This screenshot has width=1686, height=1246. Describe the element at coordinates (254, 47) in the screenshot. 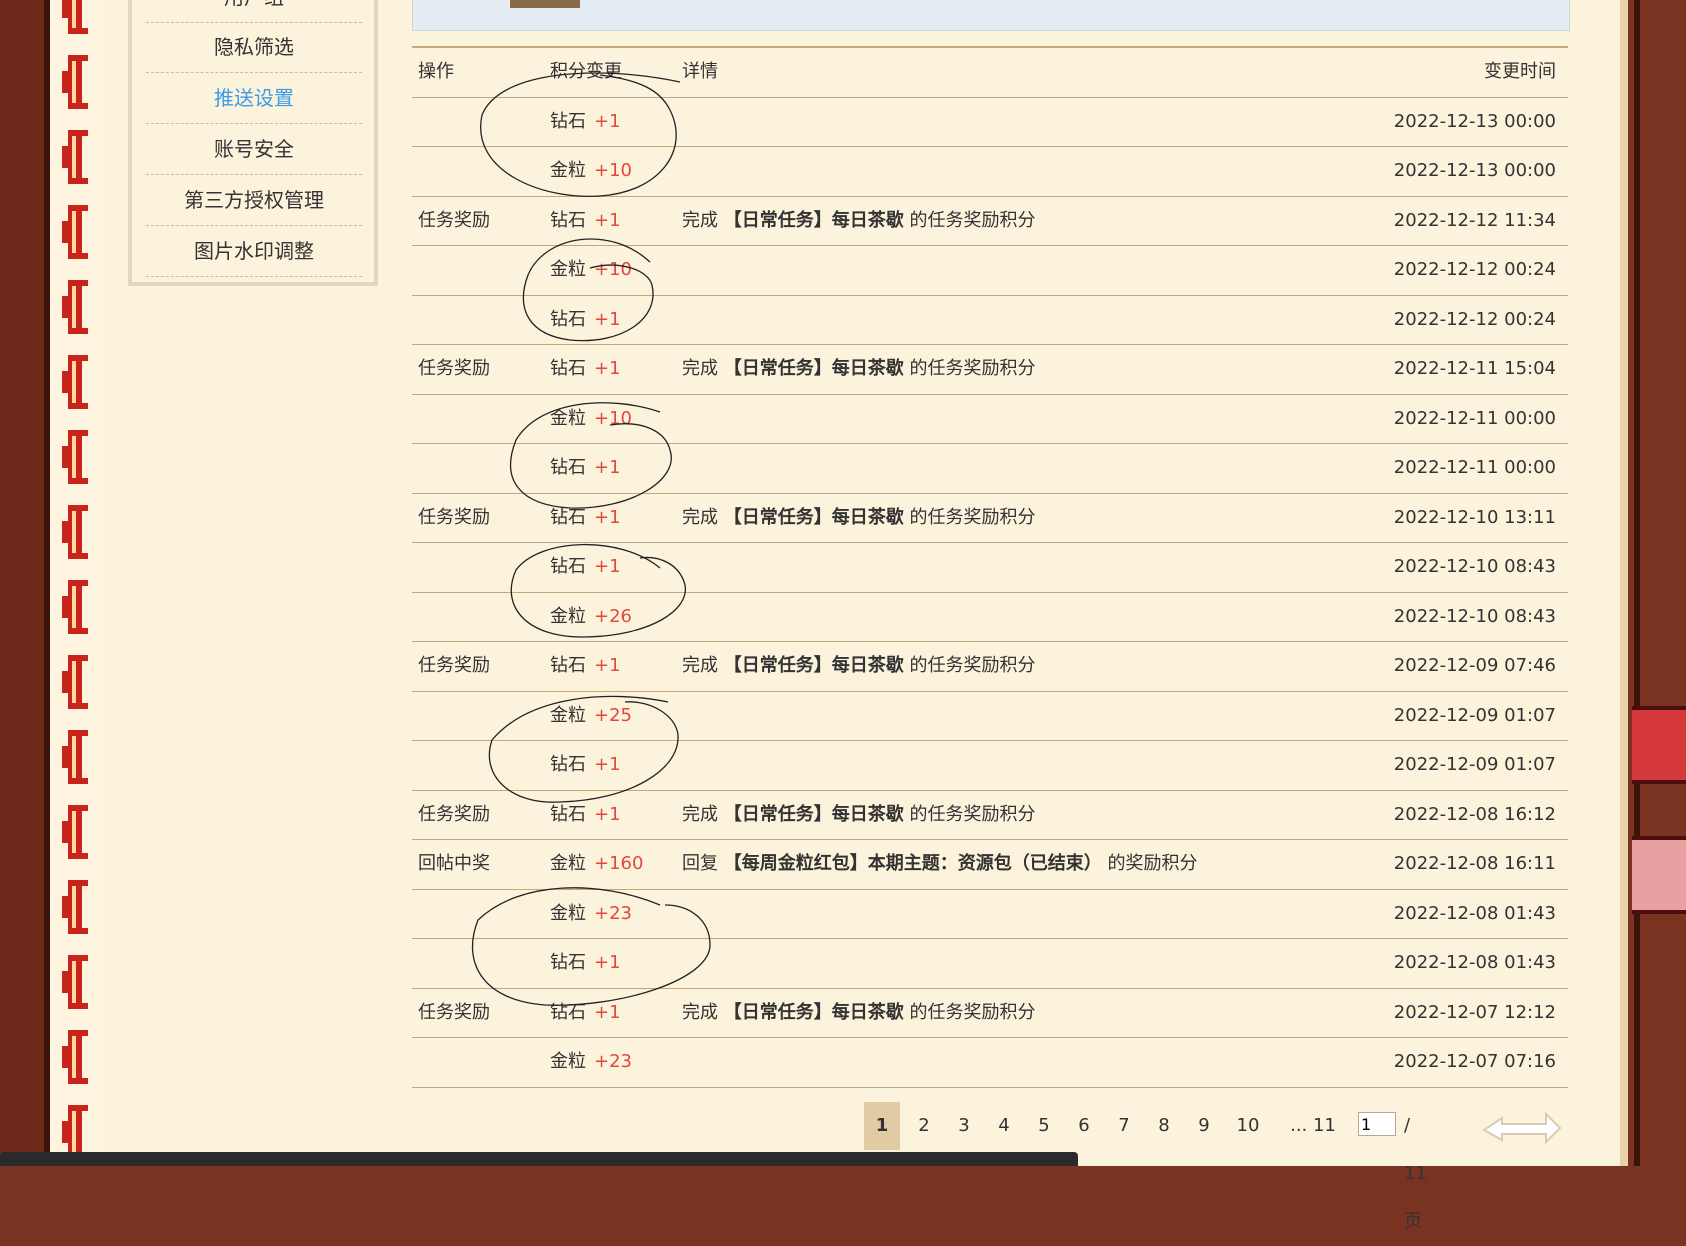

I see `sidebar-item-privacy: 隐私筛选` at that location.